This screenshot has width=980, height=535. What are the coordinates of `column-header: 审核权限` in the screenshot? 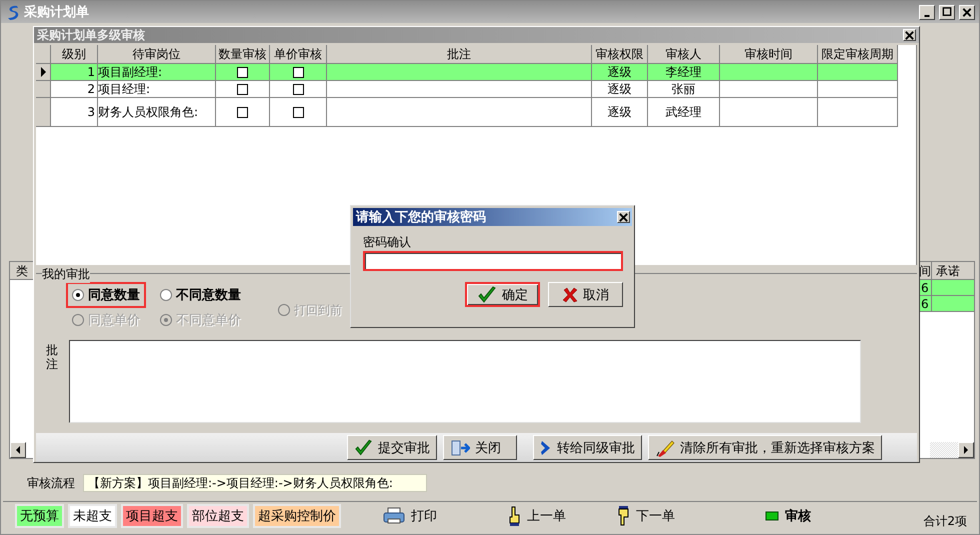 It's located at (620, 54).